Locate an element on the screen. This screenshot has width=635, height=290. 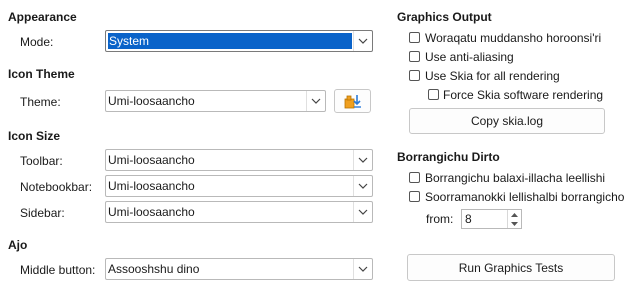
extension-download-icon is located at coordinates (352, 102).